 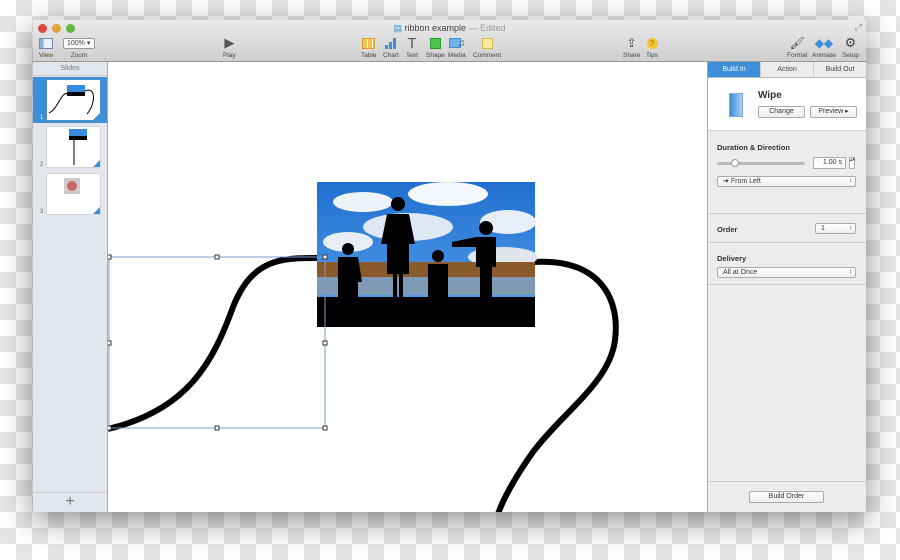 I want to click on play-button: ▶ Play, so click(x=229, y=47).